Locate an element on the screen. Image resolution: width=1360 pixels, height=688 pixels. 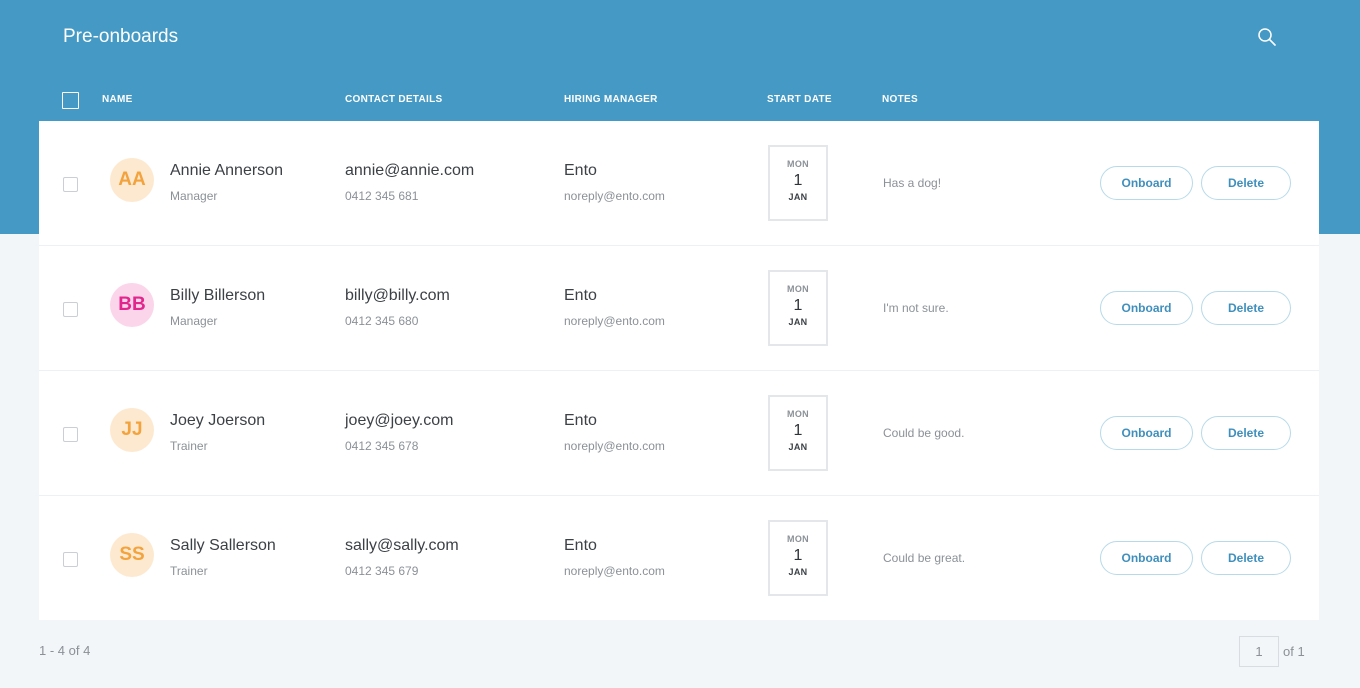
contact-email: billy@billy.com is located at coordinates (397, 295).